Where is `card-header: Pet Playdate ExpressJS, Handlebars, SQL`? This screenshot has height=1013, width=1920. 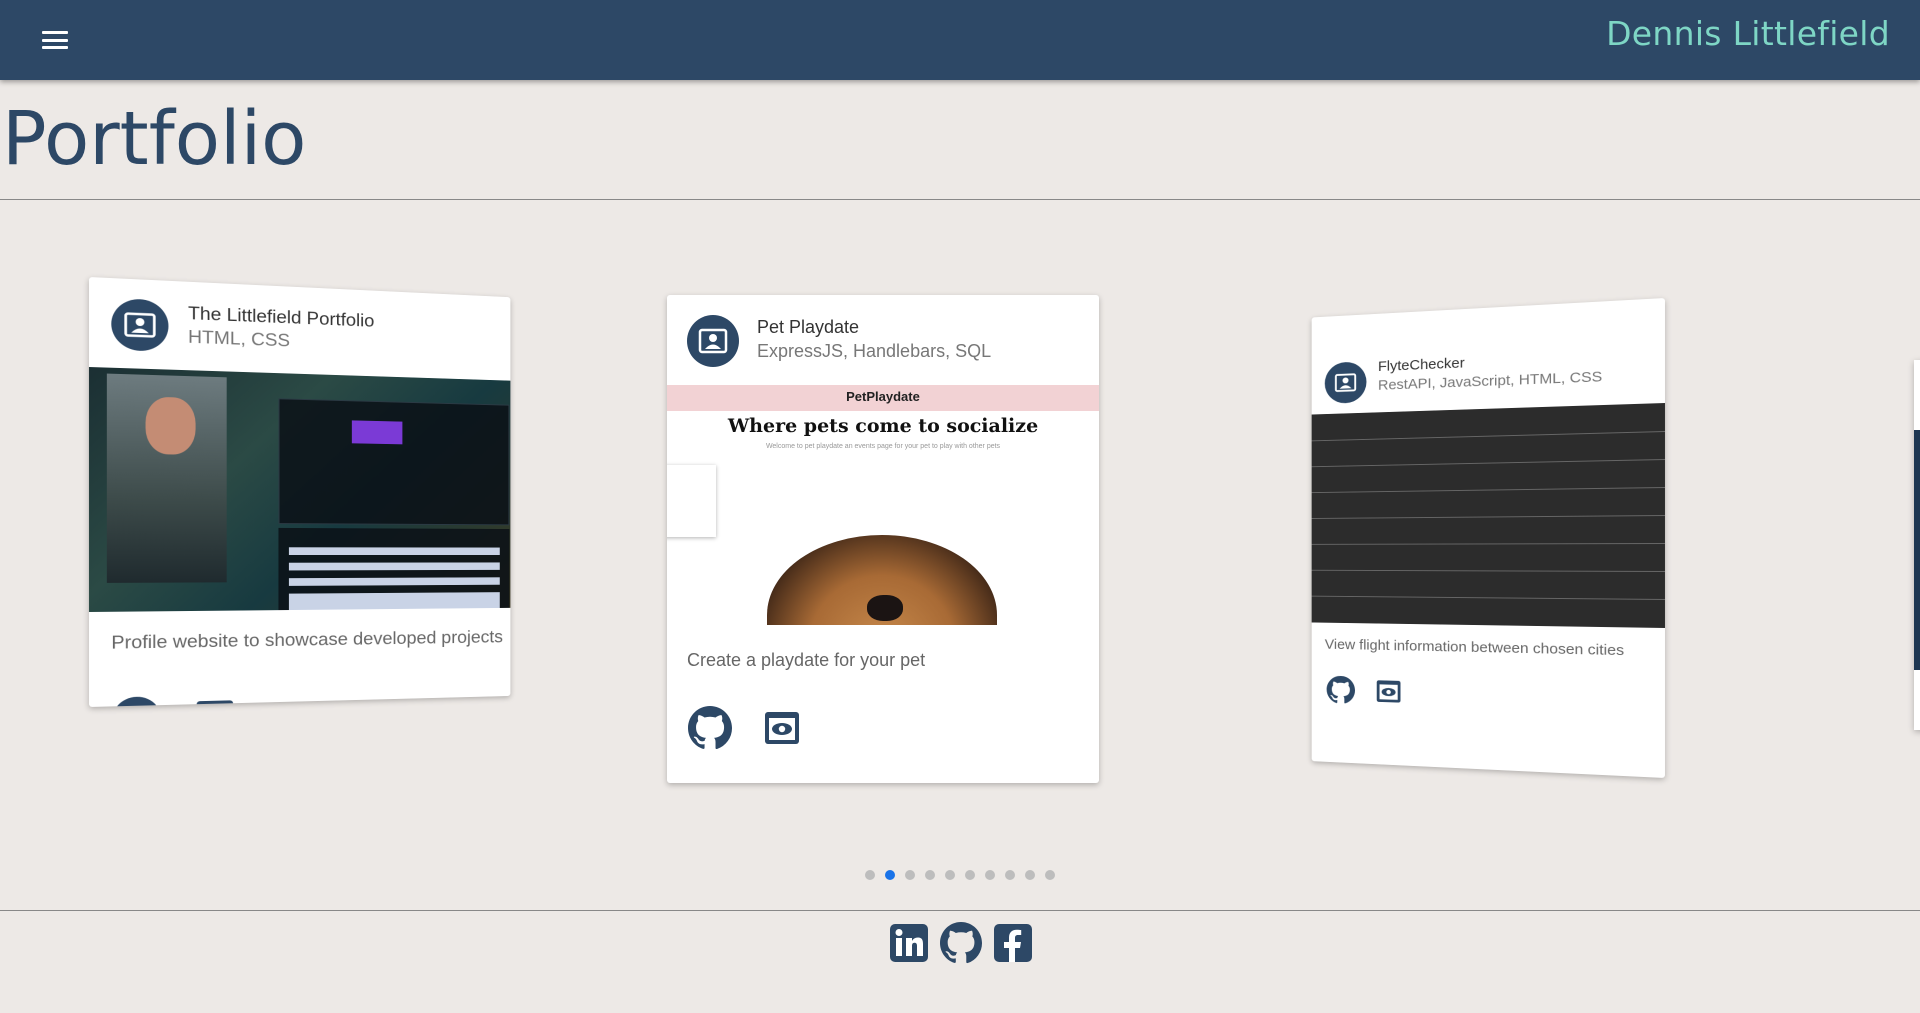 card-header: Pet Playdate ExpressJS, Handlebars, SQL is located at coordinates (883, 340).